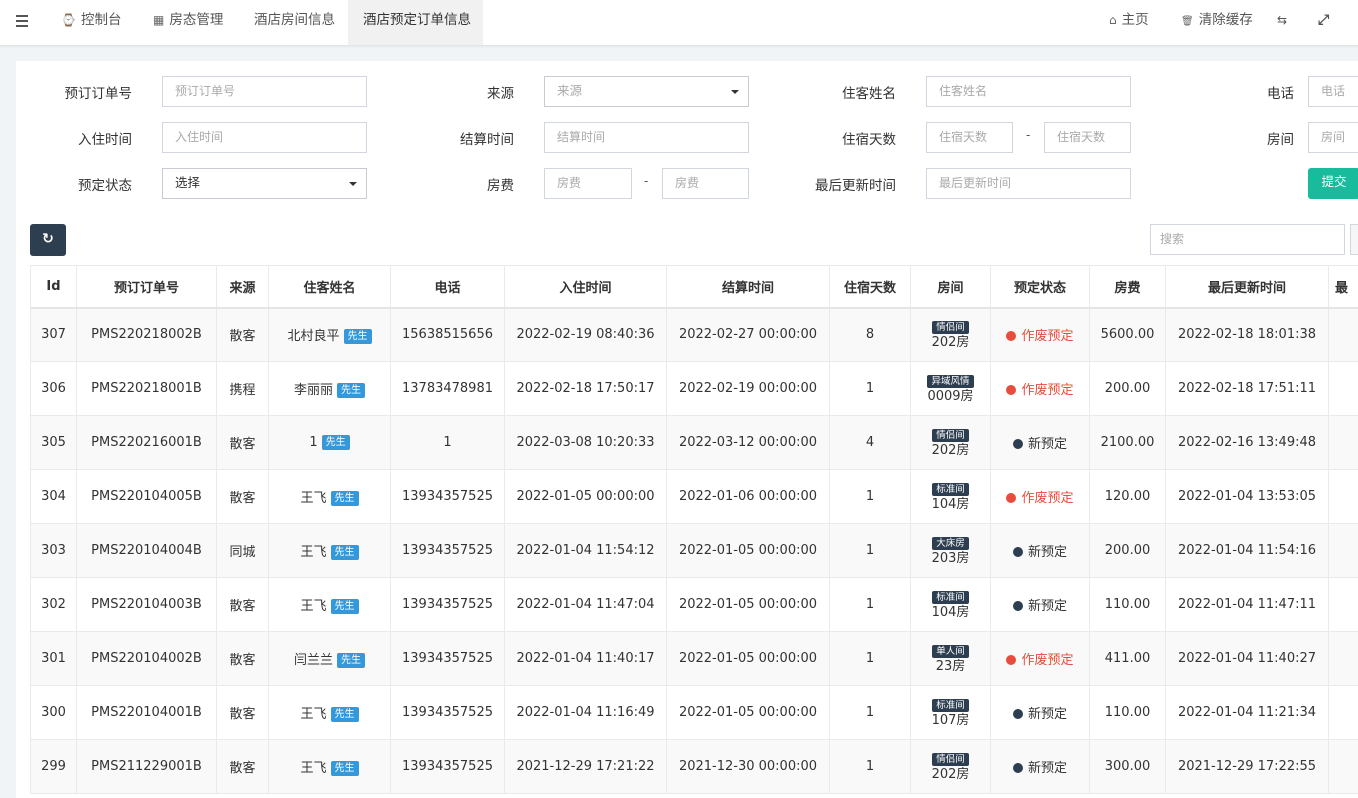  I want to click on submit-button: 提交, so click(1333, 183).